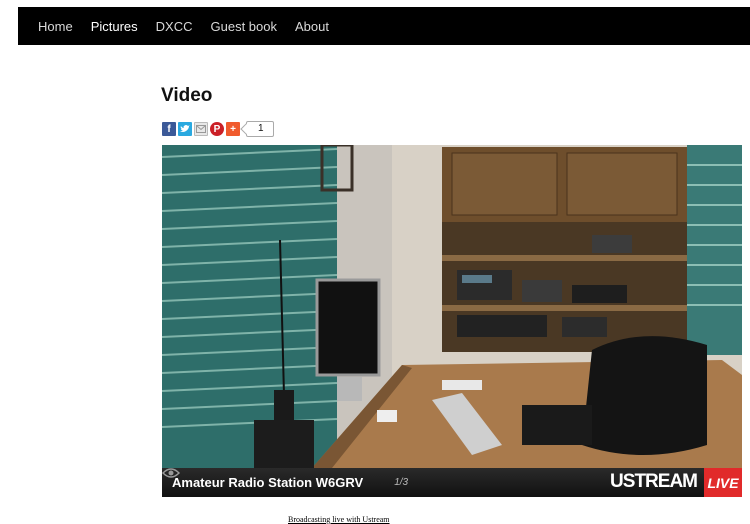 This screenshot has width=750, height=524. I want to click on nav-item-guest-book: Guest book, so click(244, 26).